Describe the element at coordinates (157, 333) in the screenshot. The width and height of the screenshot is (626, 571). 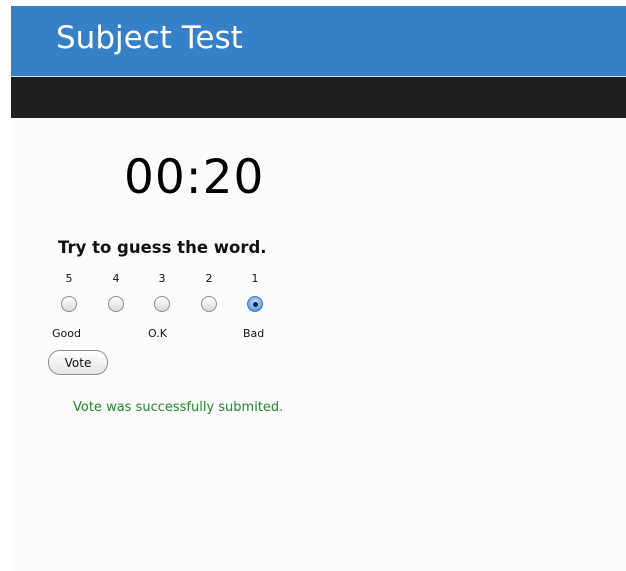
I see `label-ok: O.K` at that location.